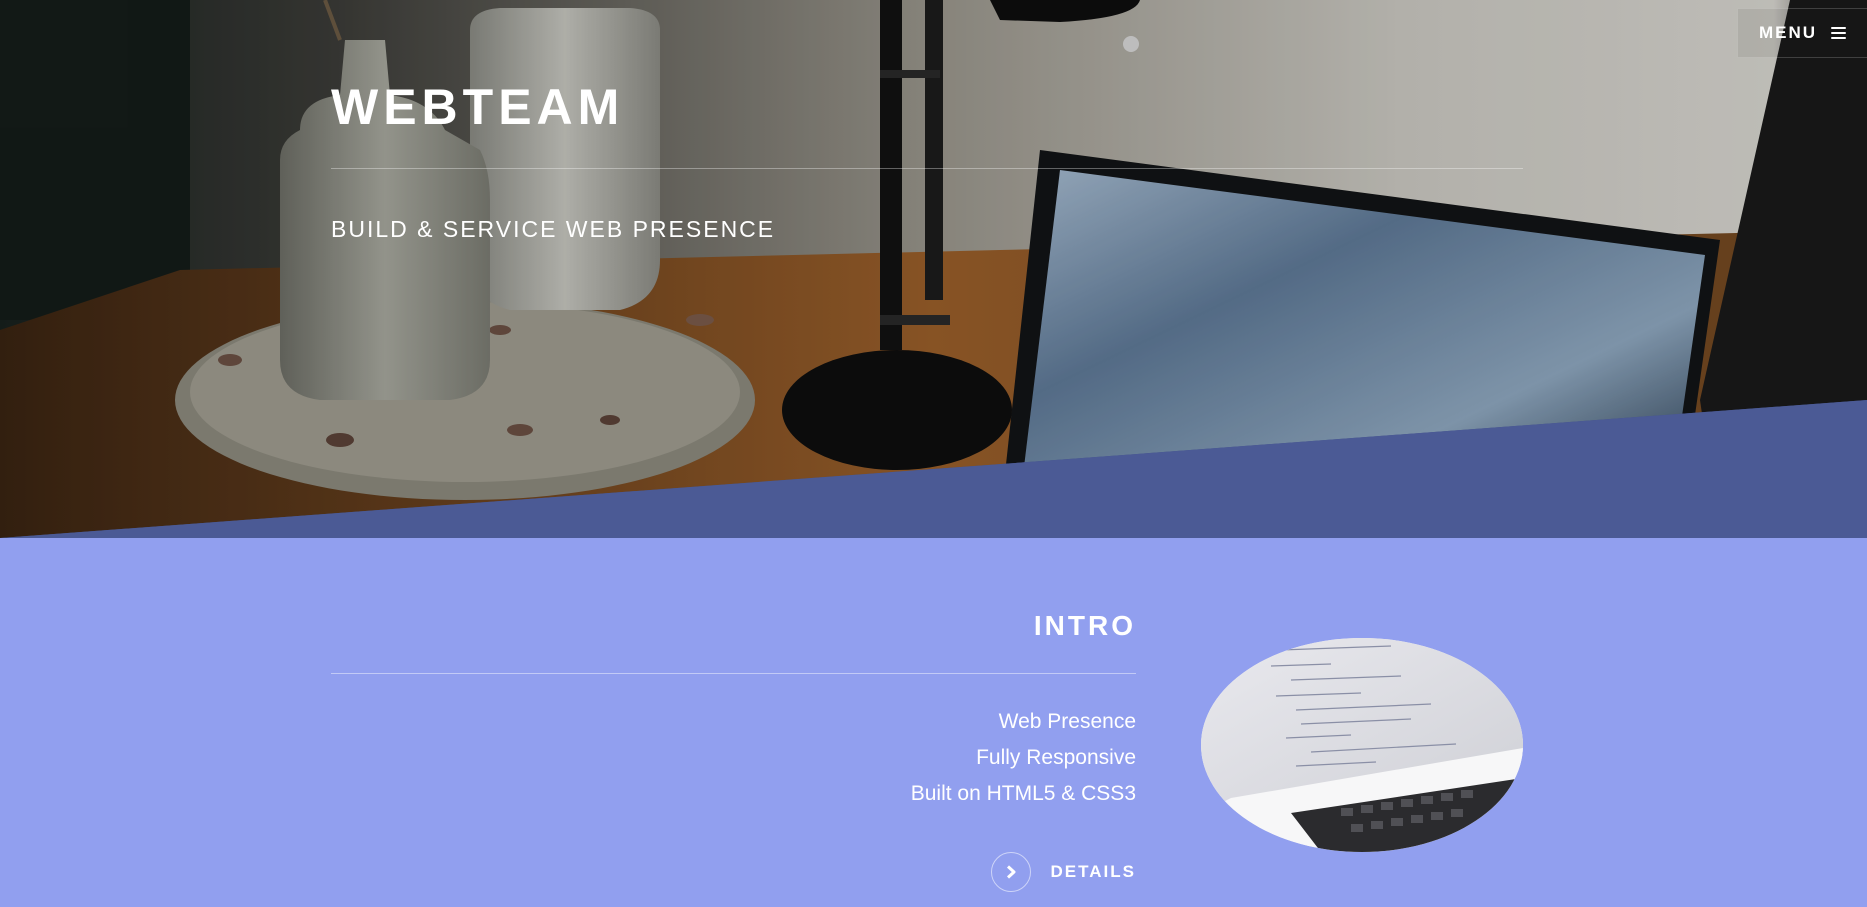  What do you see at coordinates (1788, 32) in the screenshot?
I see `menu-label: MENU` at bounding box center [1788, 32].